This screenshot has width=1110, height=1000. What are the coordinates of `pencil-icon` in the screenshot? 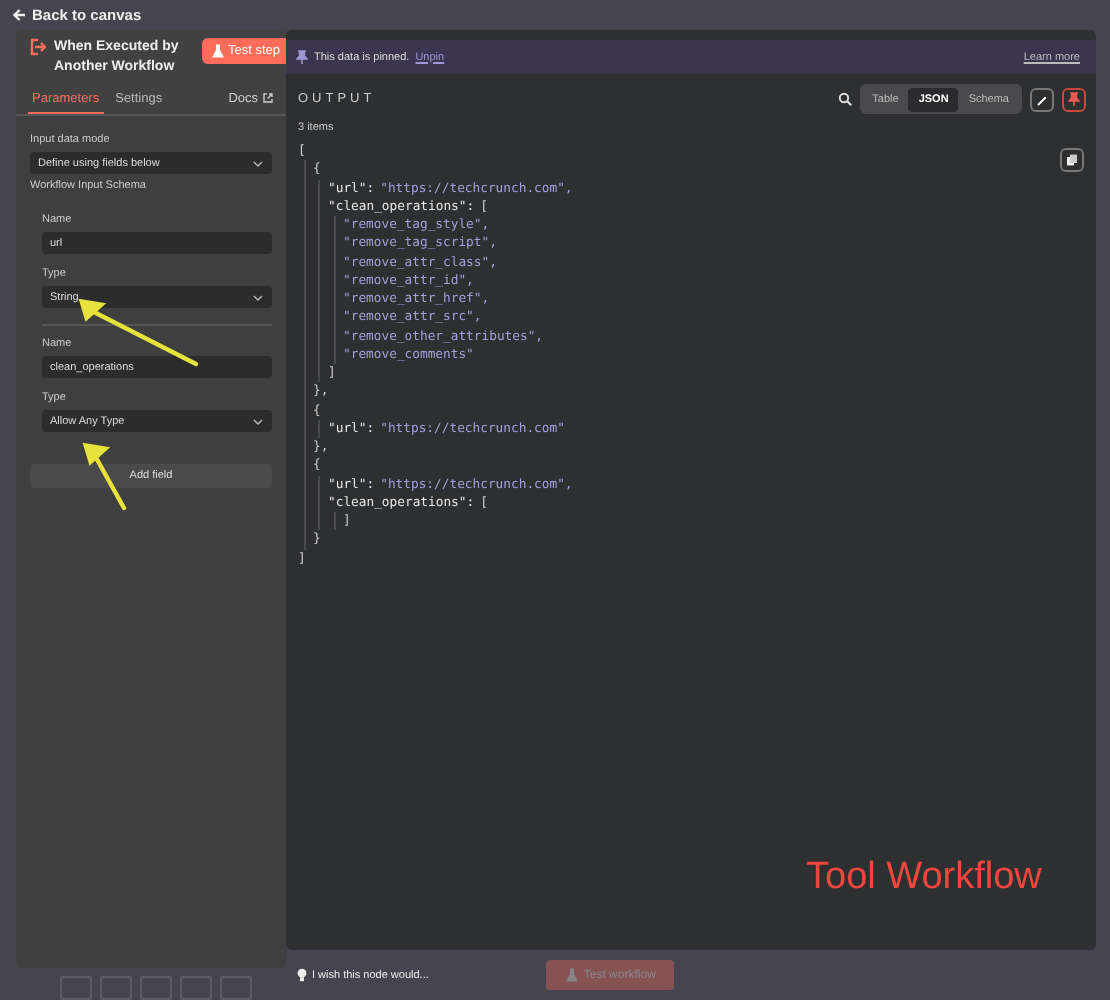 It's located at (1042, 99).